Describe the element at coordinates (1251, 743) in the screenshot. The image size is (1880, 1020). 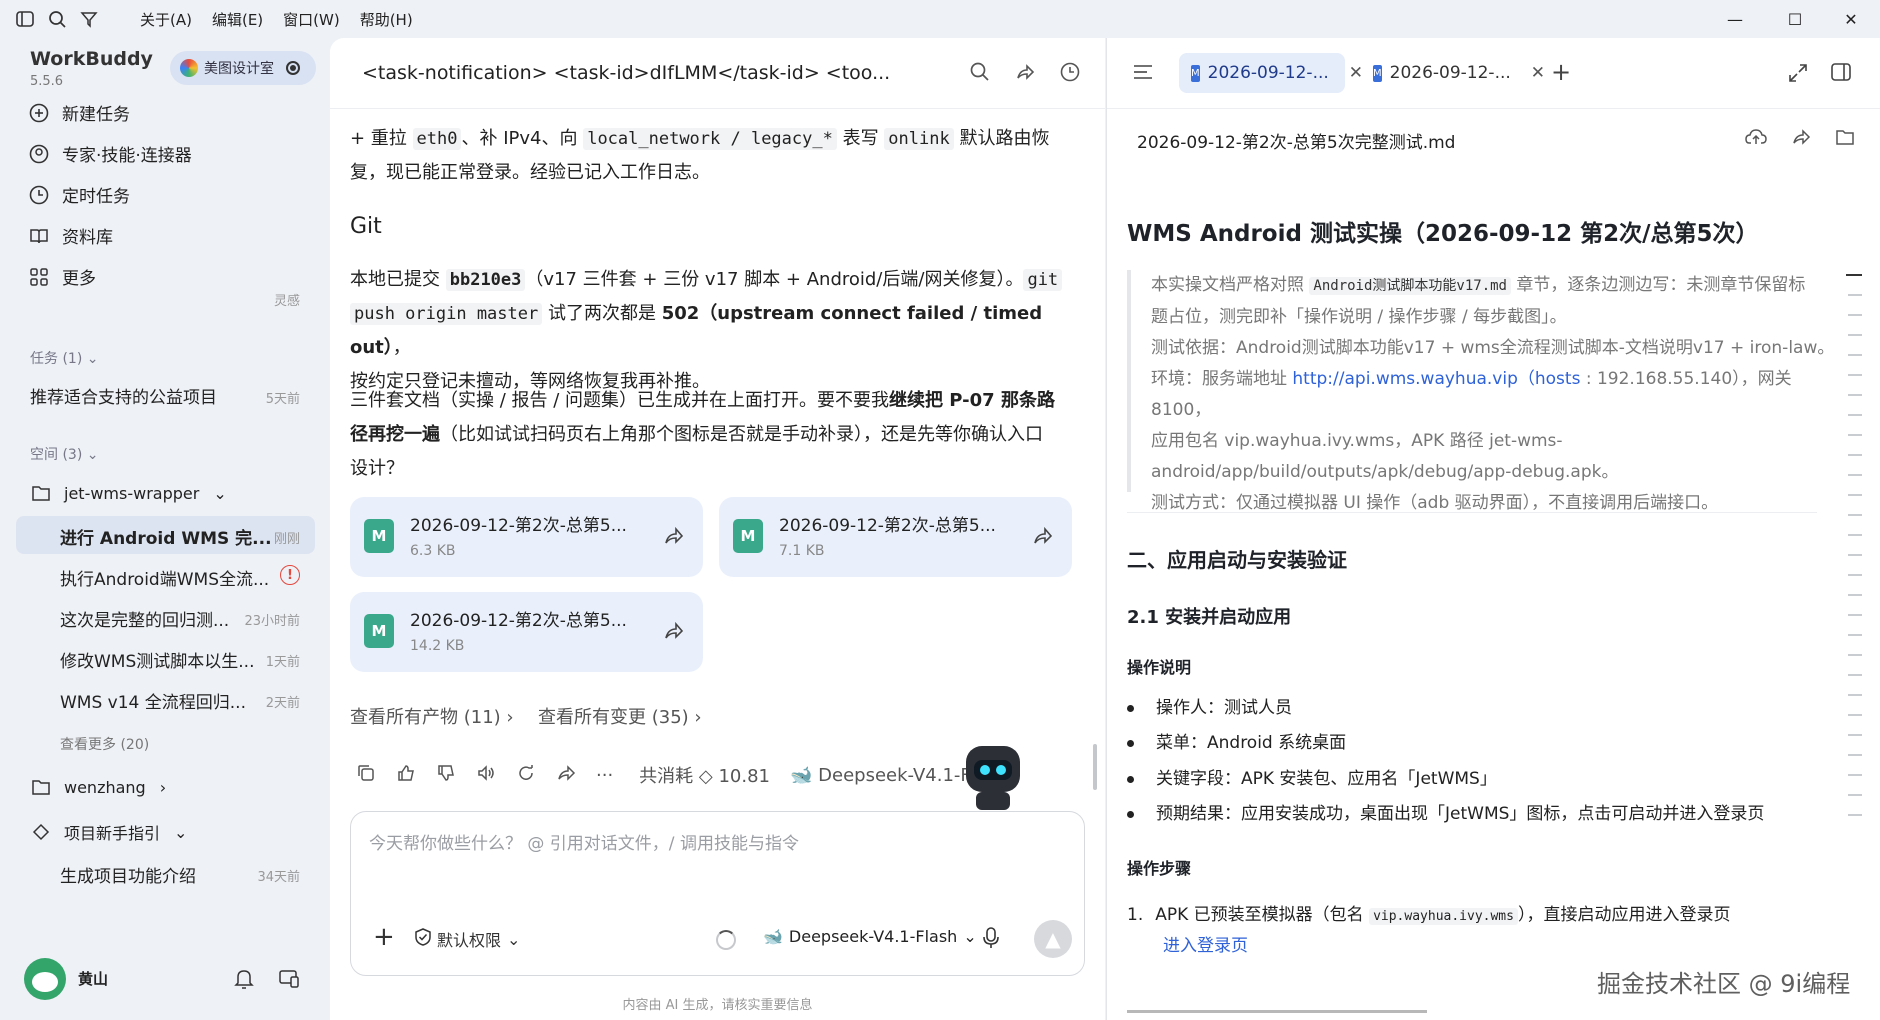
I see `text: 菜单：Android 系统桌面` at that location.